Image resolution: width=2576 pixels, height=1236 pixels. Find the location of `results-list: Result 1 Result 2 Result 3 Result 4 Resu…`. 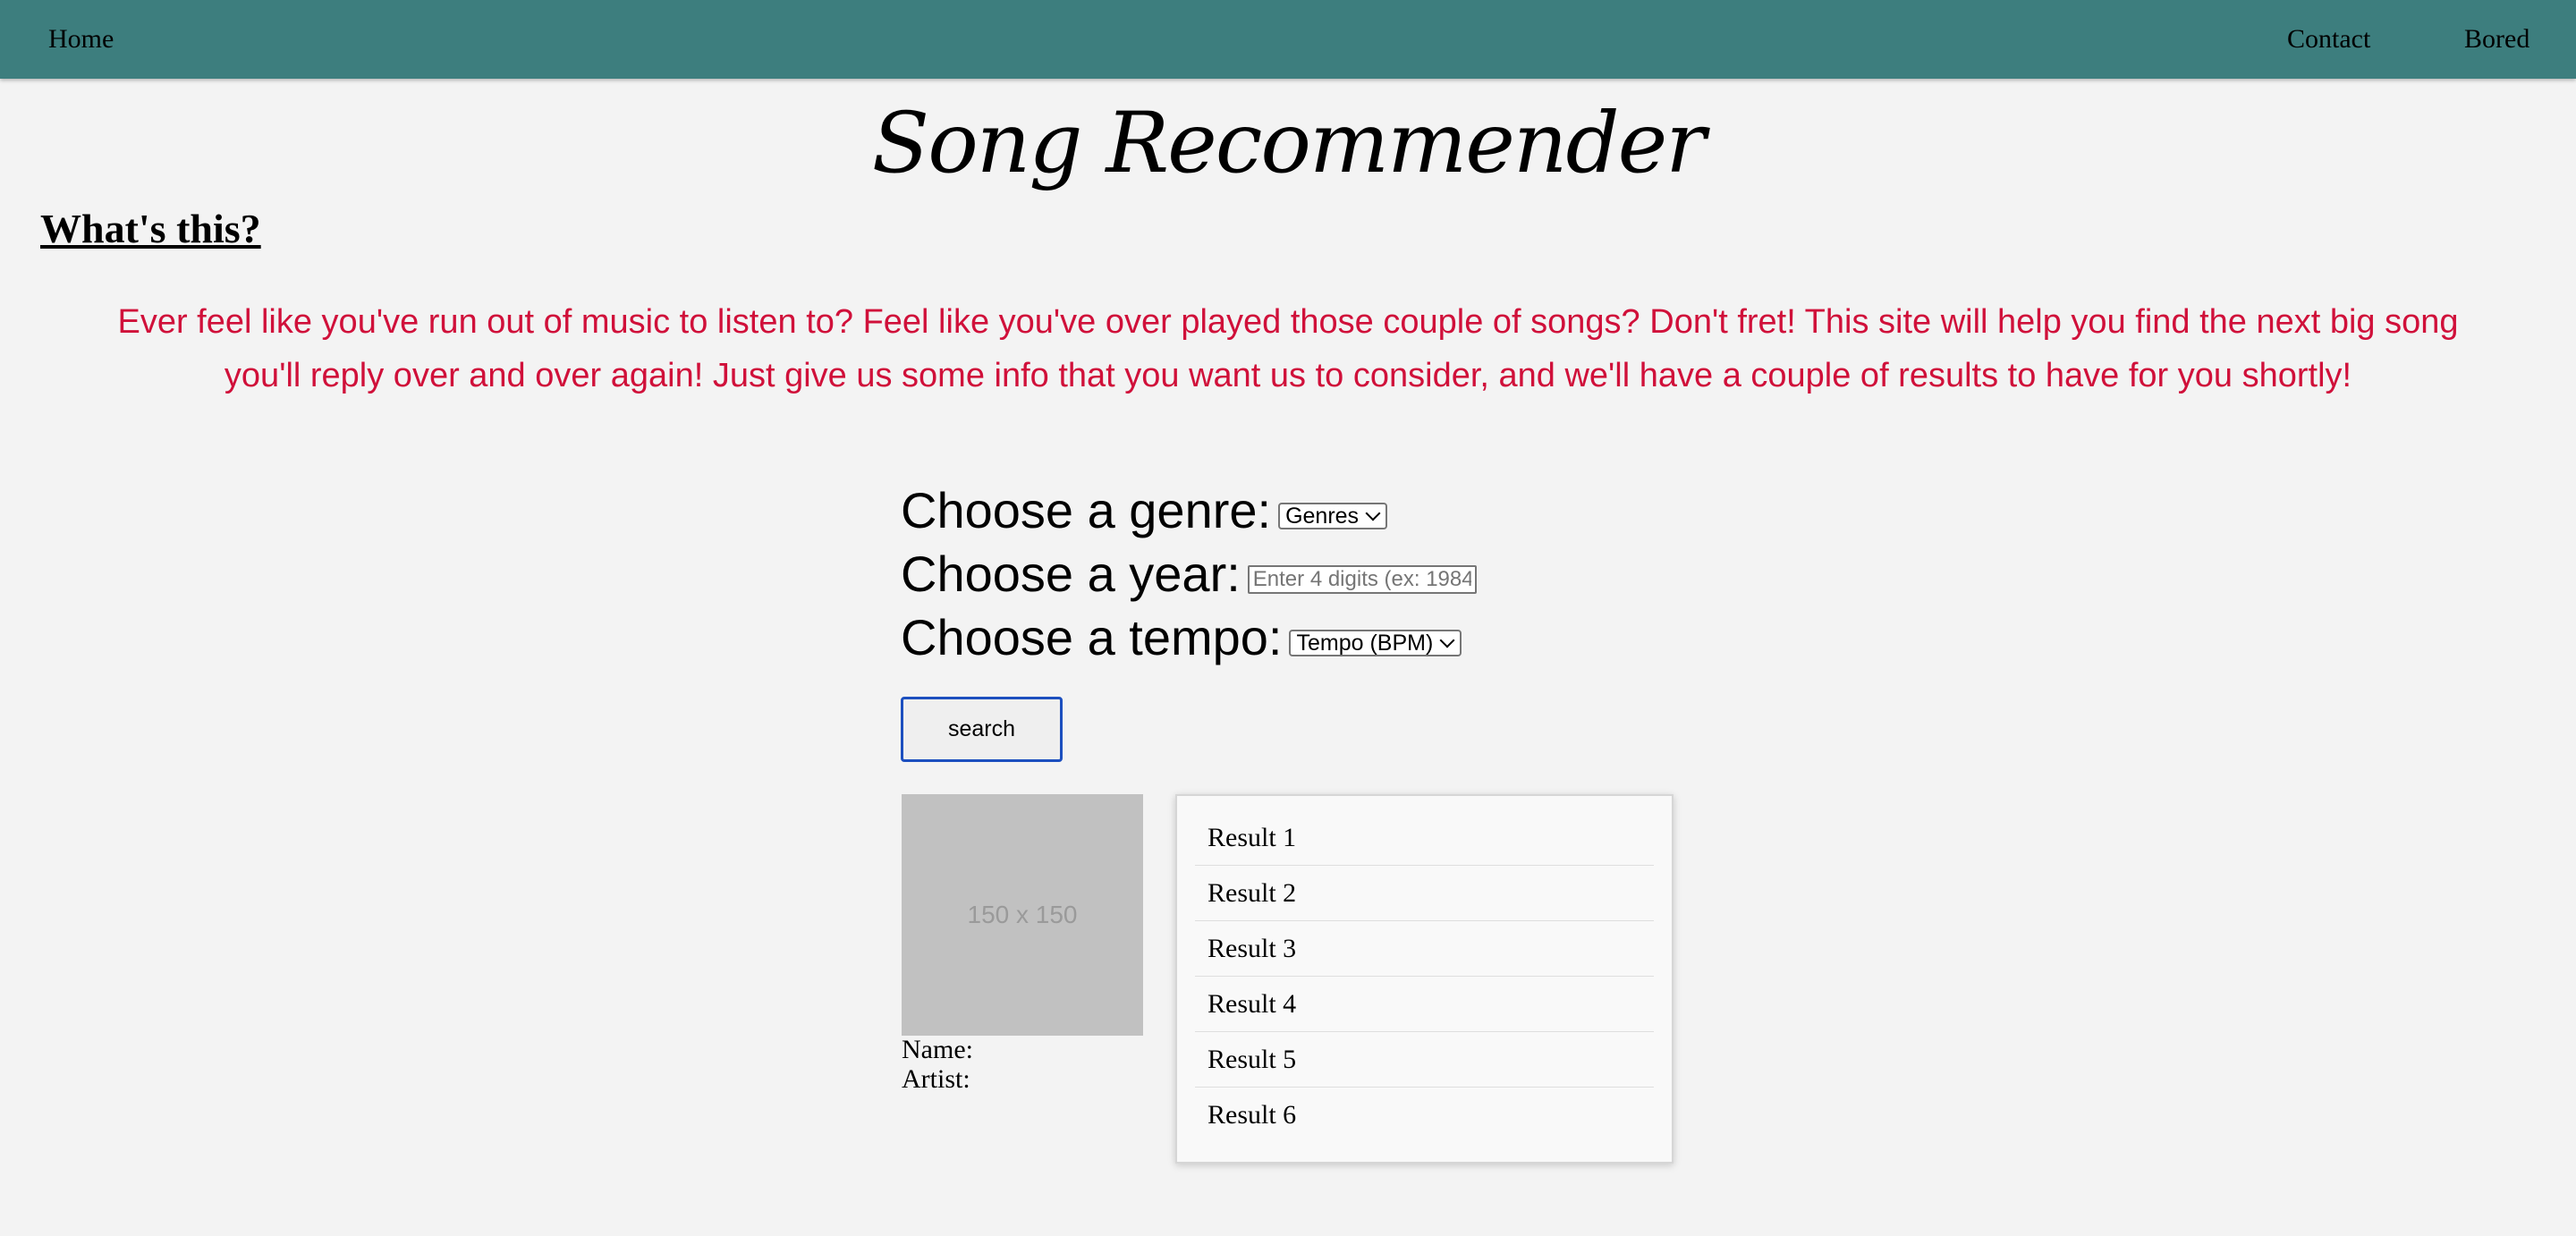

results-list: Result 1 Result 2 Result 3 Result 4 Resu… is located at coordinates (1424, 979).